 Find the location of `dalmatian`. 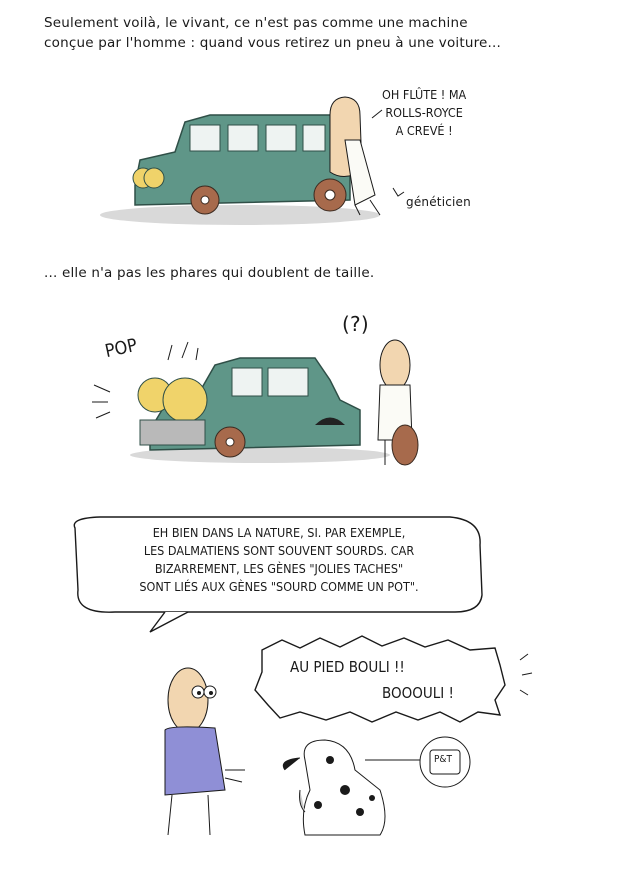

dalmatian is located at coordinates (334, 787).